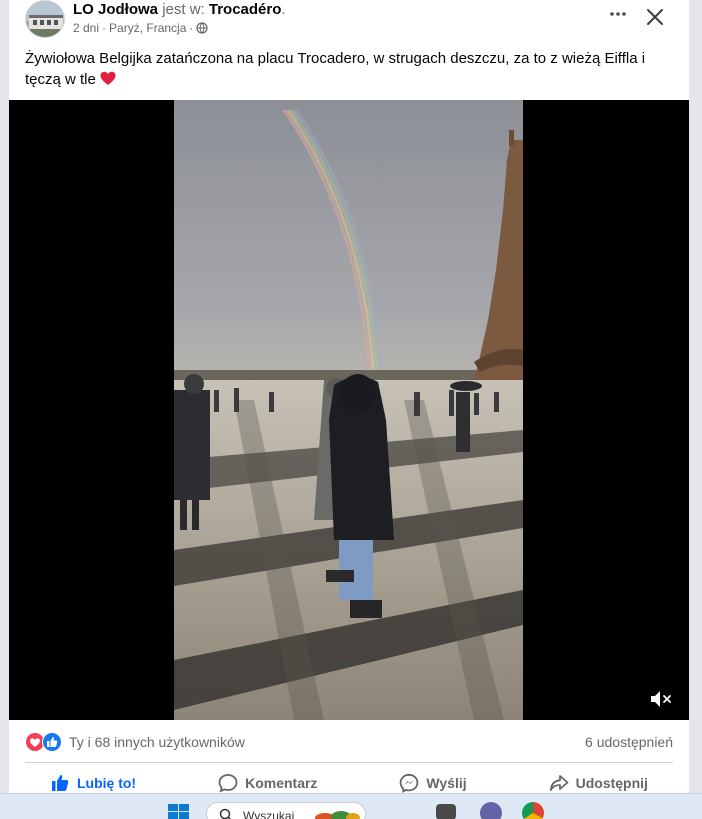 The image size is (702, 819). Describe the element at coordinates (559, 783) in the screenshot. I see `share-arrow-icon` at that location.